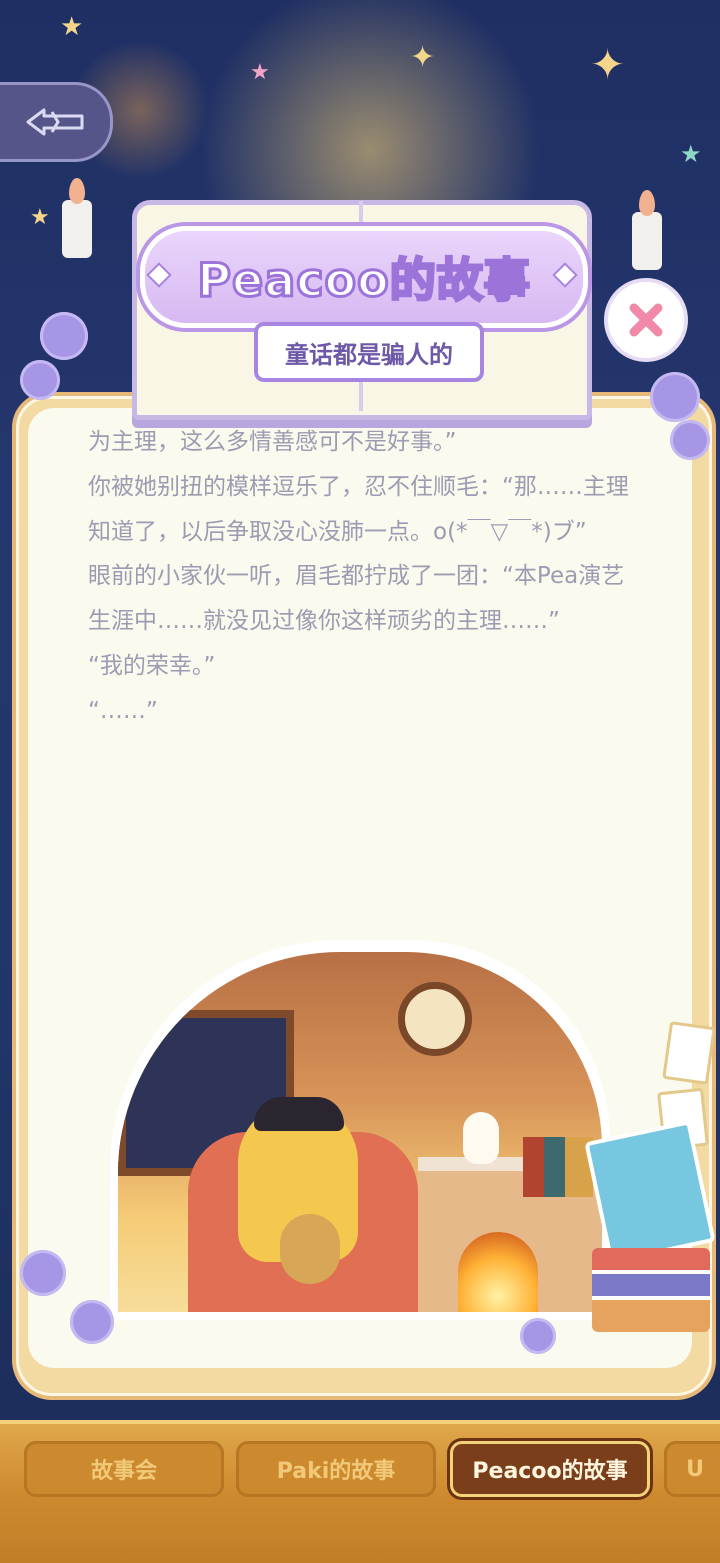 This screenshot has height=1563, width=720. Describe the element at coordinates (272, 442) in the screenshot. I see `story-line: 为主理，这么多情善感可不是好事。”` at that location.